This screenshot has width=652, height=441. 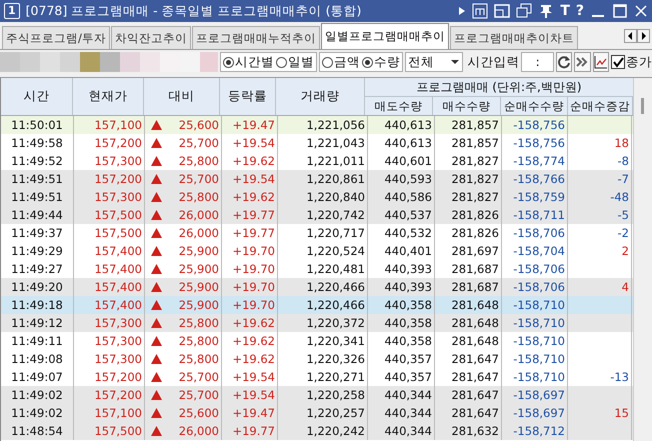 I want to click on sell-cell: 440,537, so click(x=408, y=215).